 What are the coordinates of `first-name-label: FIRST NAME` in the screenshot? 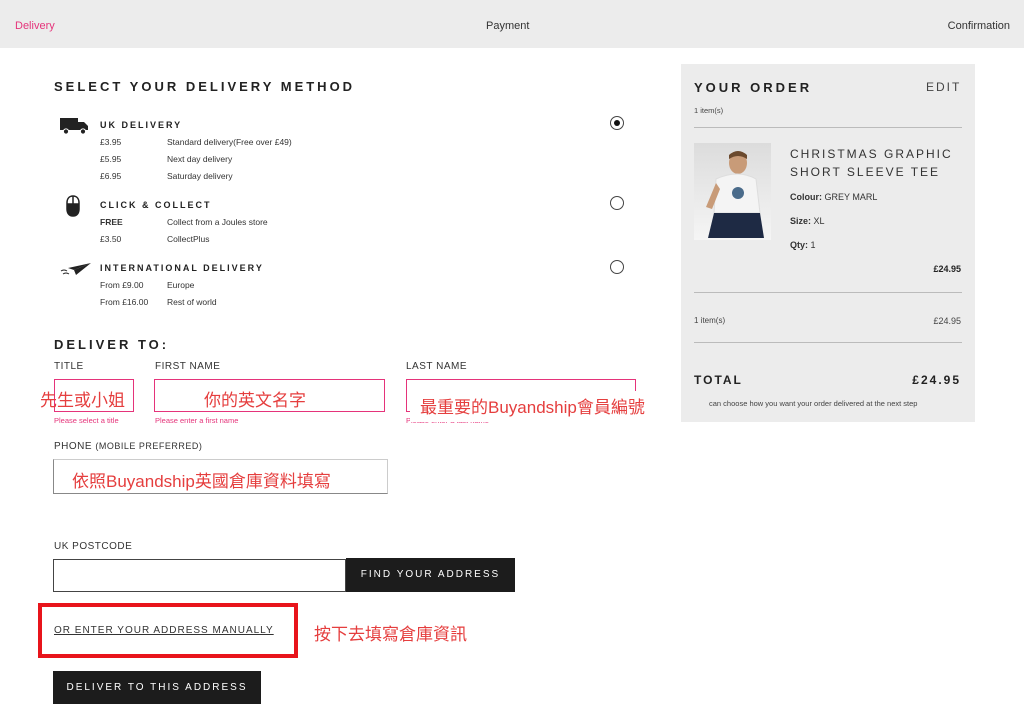 It's located at (188, 366).